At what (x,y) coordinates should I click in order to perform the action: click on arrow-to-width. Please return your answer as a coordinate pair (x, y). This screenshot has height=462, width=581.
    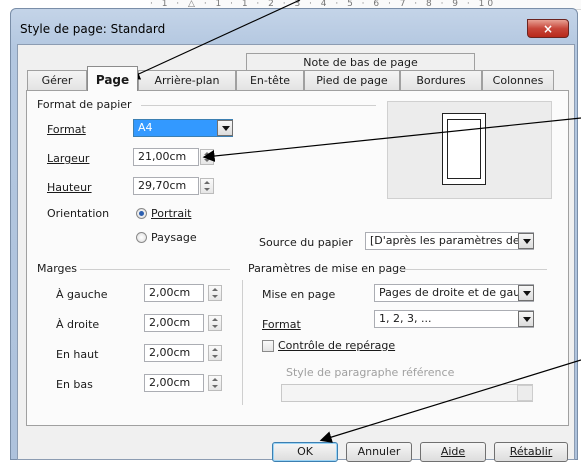
    Looking at the image, I should click on (391, 139).